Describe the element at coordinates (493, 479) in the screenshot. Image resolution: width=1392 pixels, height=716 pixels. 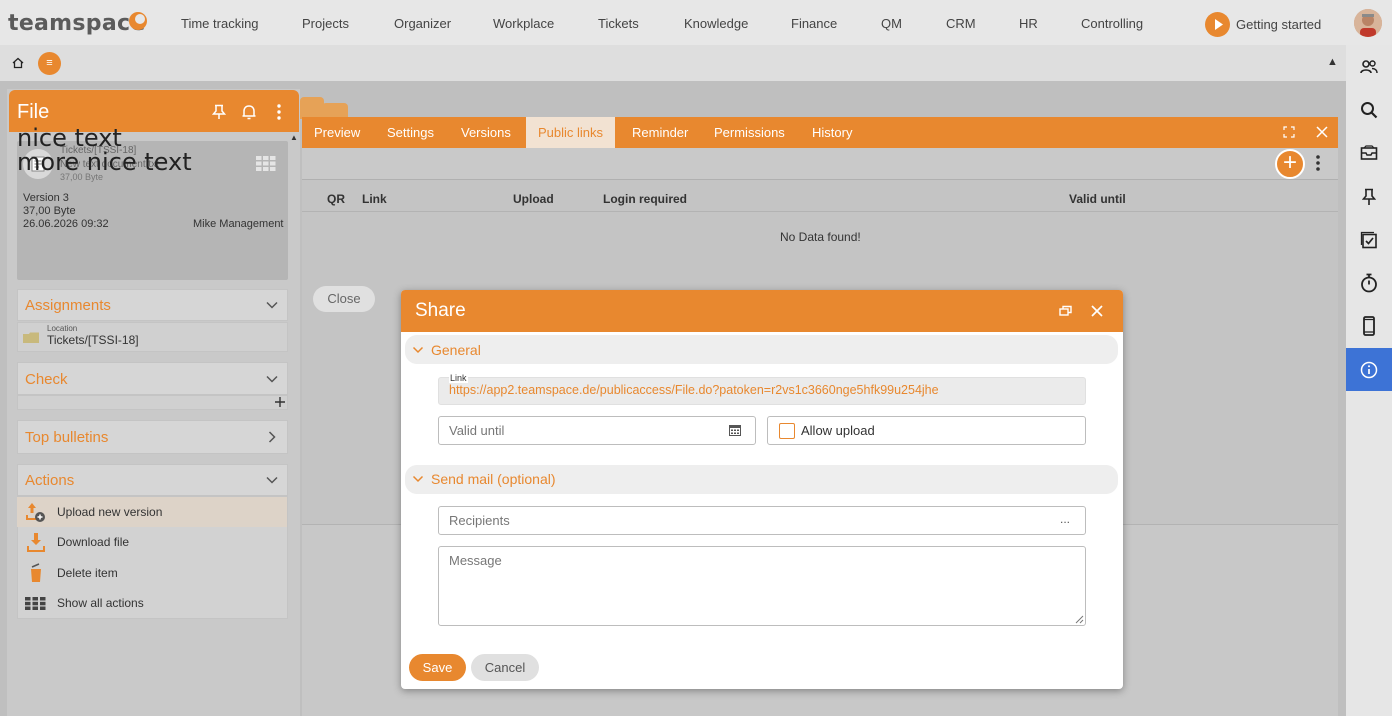
I see `send-mail-section-label: Send mail (optional)` at that location.